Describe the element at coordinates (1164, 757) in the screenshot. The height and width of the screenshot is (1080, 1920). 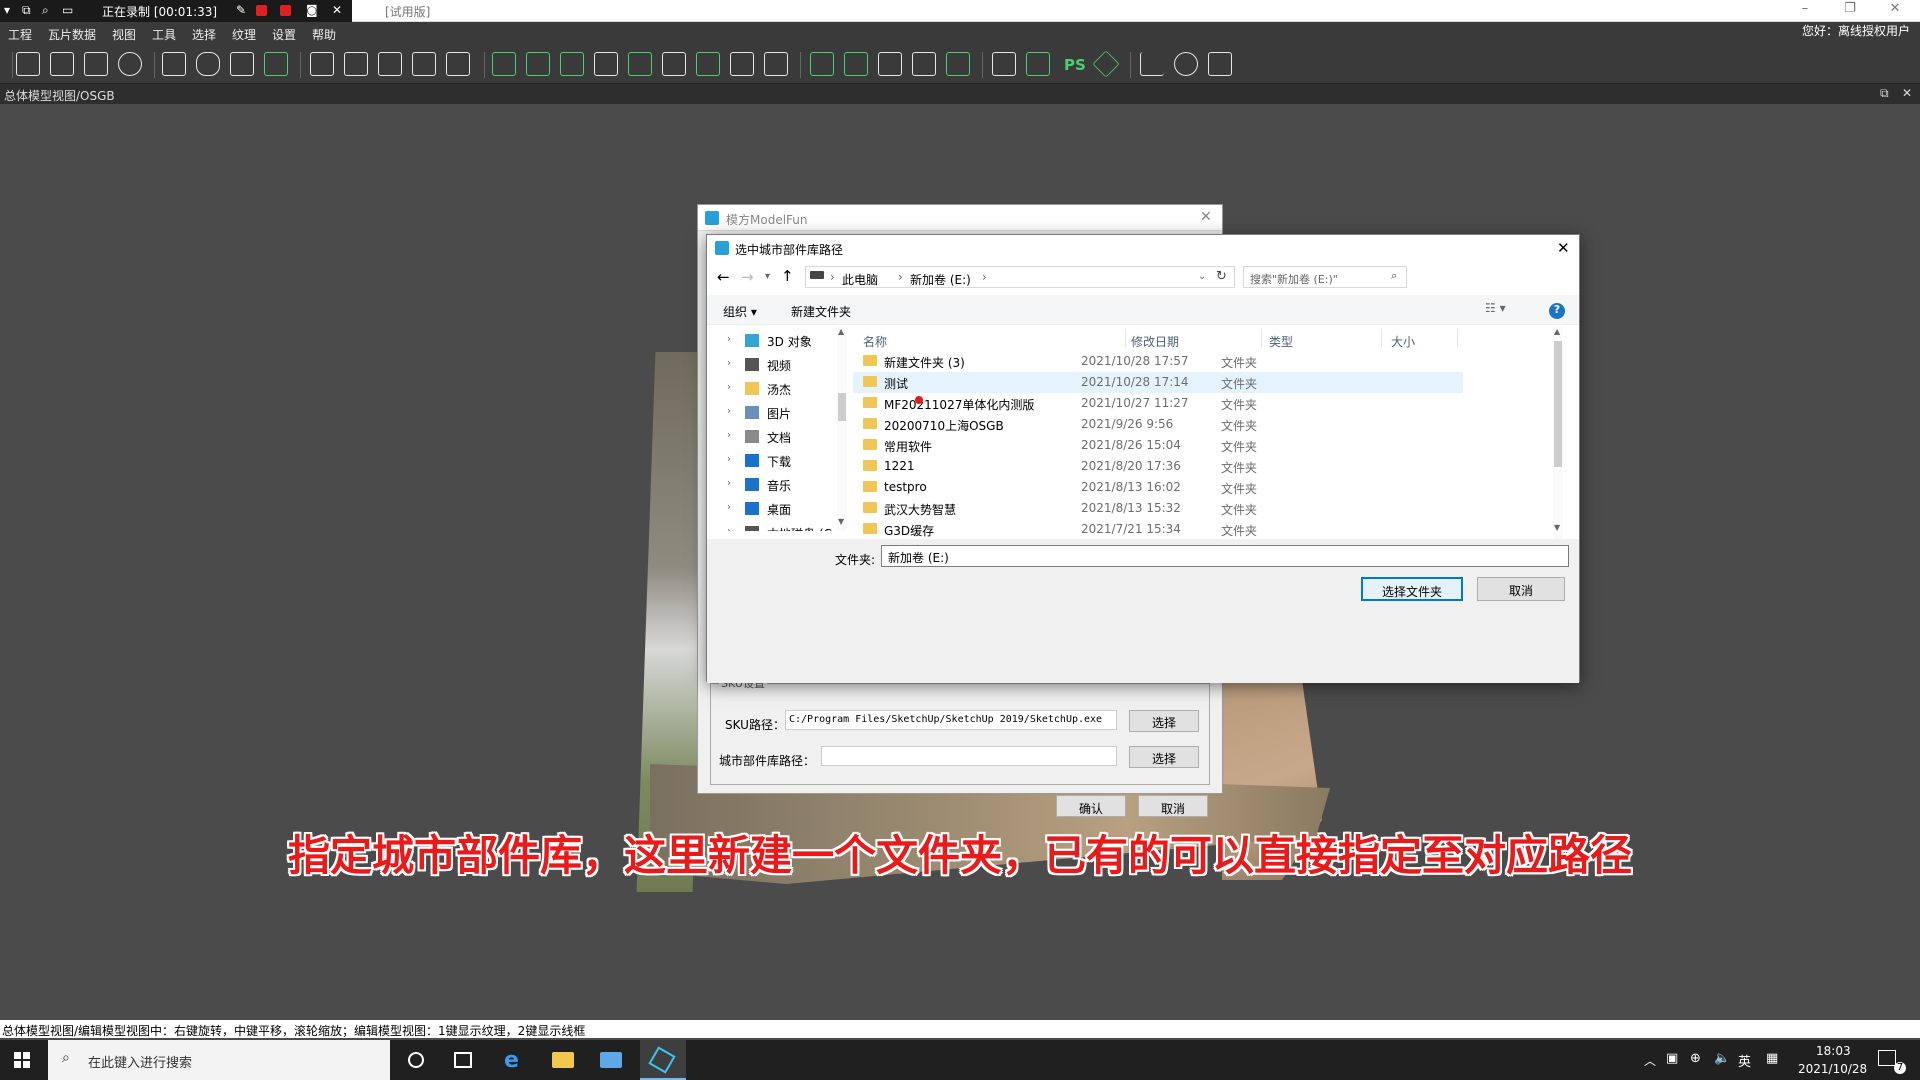
I see `library-select-button: 选择` at that location.